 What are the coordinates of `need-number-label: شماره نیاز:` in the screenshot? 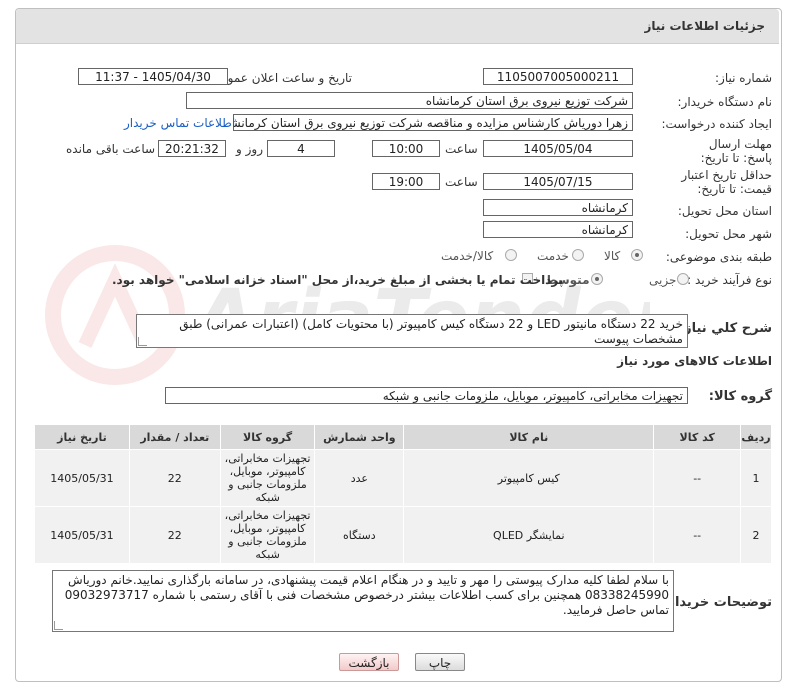 It's located at (743, 78).